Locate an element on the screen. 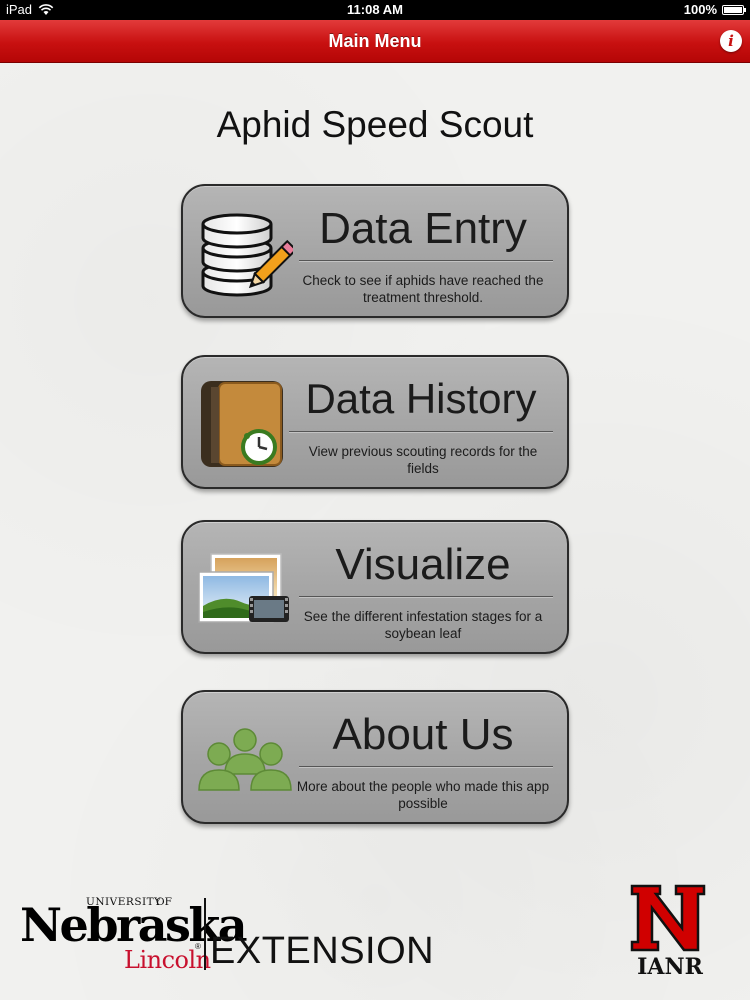  menu-label: Visualize is located at coordinates (423, 564).